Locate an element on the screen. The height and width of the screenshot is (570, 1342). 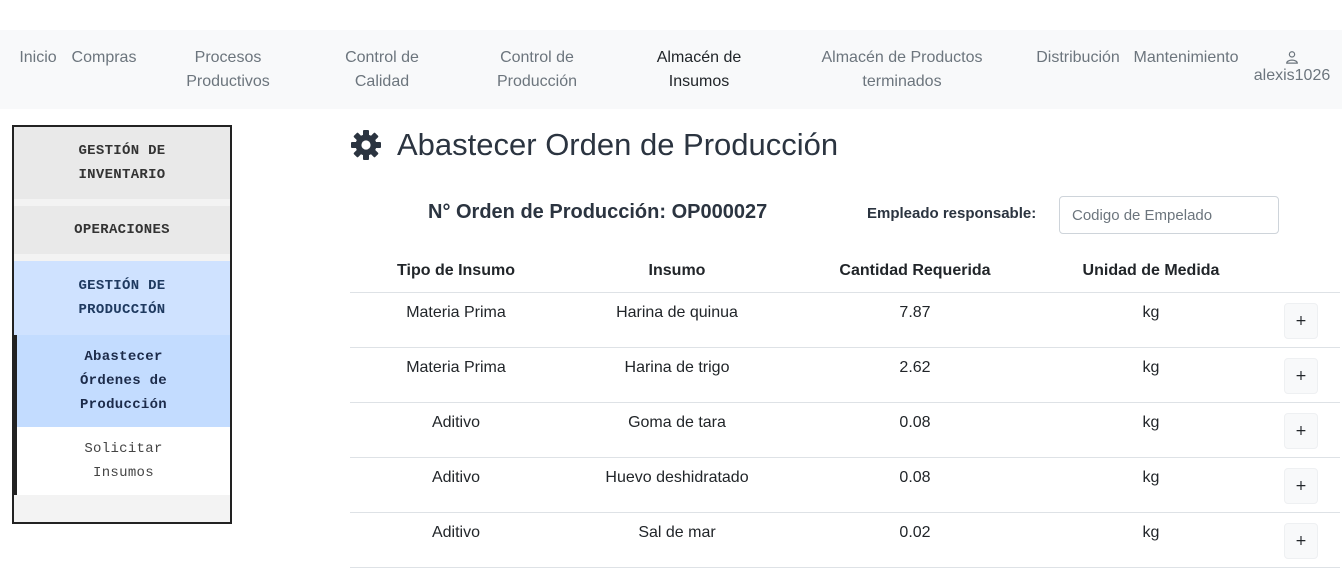
nav-item-almacen-de-insumos: Almacén de Insumos is located at coordinates (699, 70).